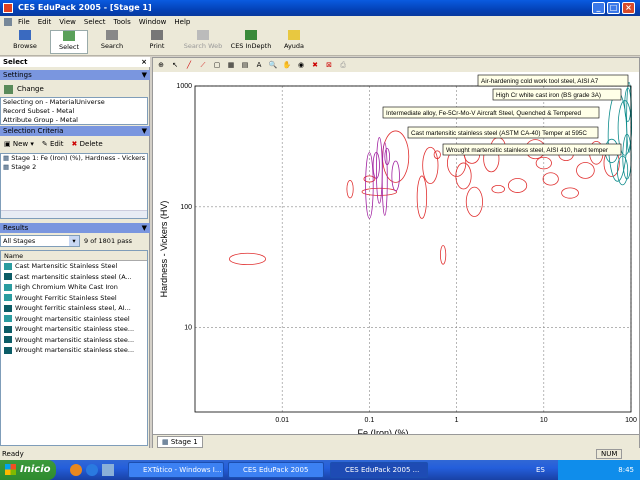 The width and height of the screenshot is (640, 480). I want to click on print-chart-icon: ⎙, so click(343, 65).